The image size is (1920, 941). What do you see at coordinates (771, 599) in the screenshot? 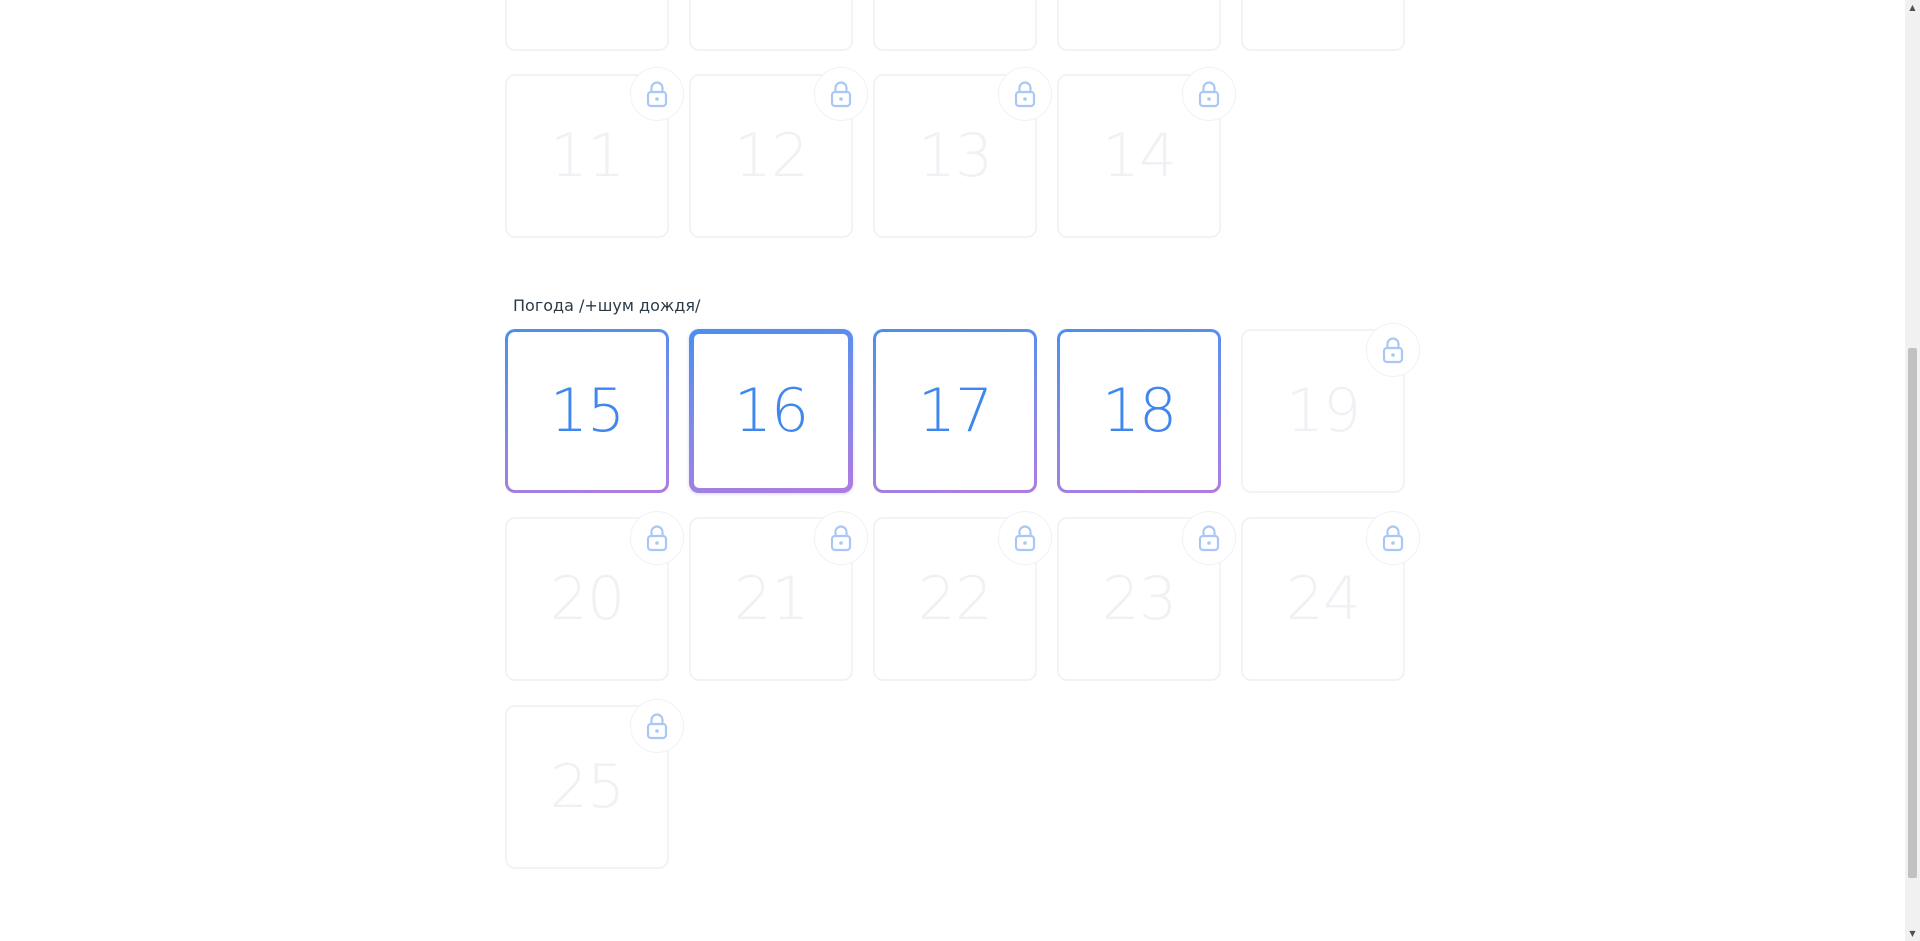
I see `tile-number: 21` at bounding box center [771, 599].